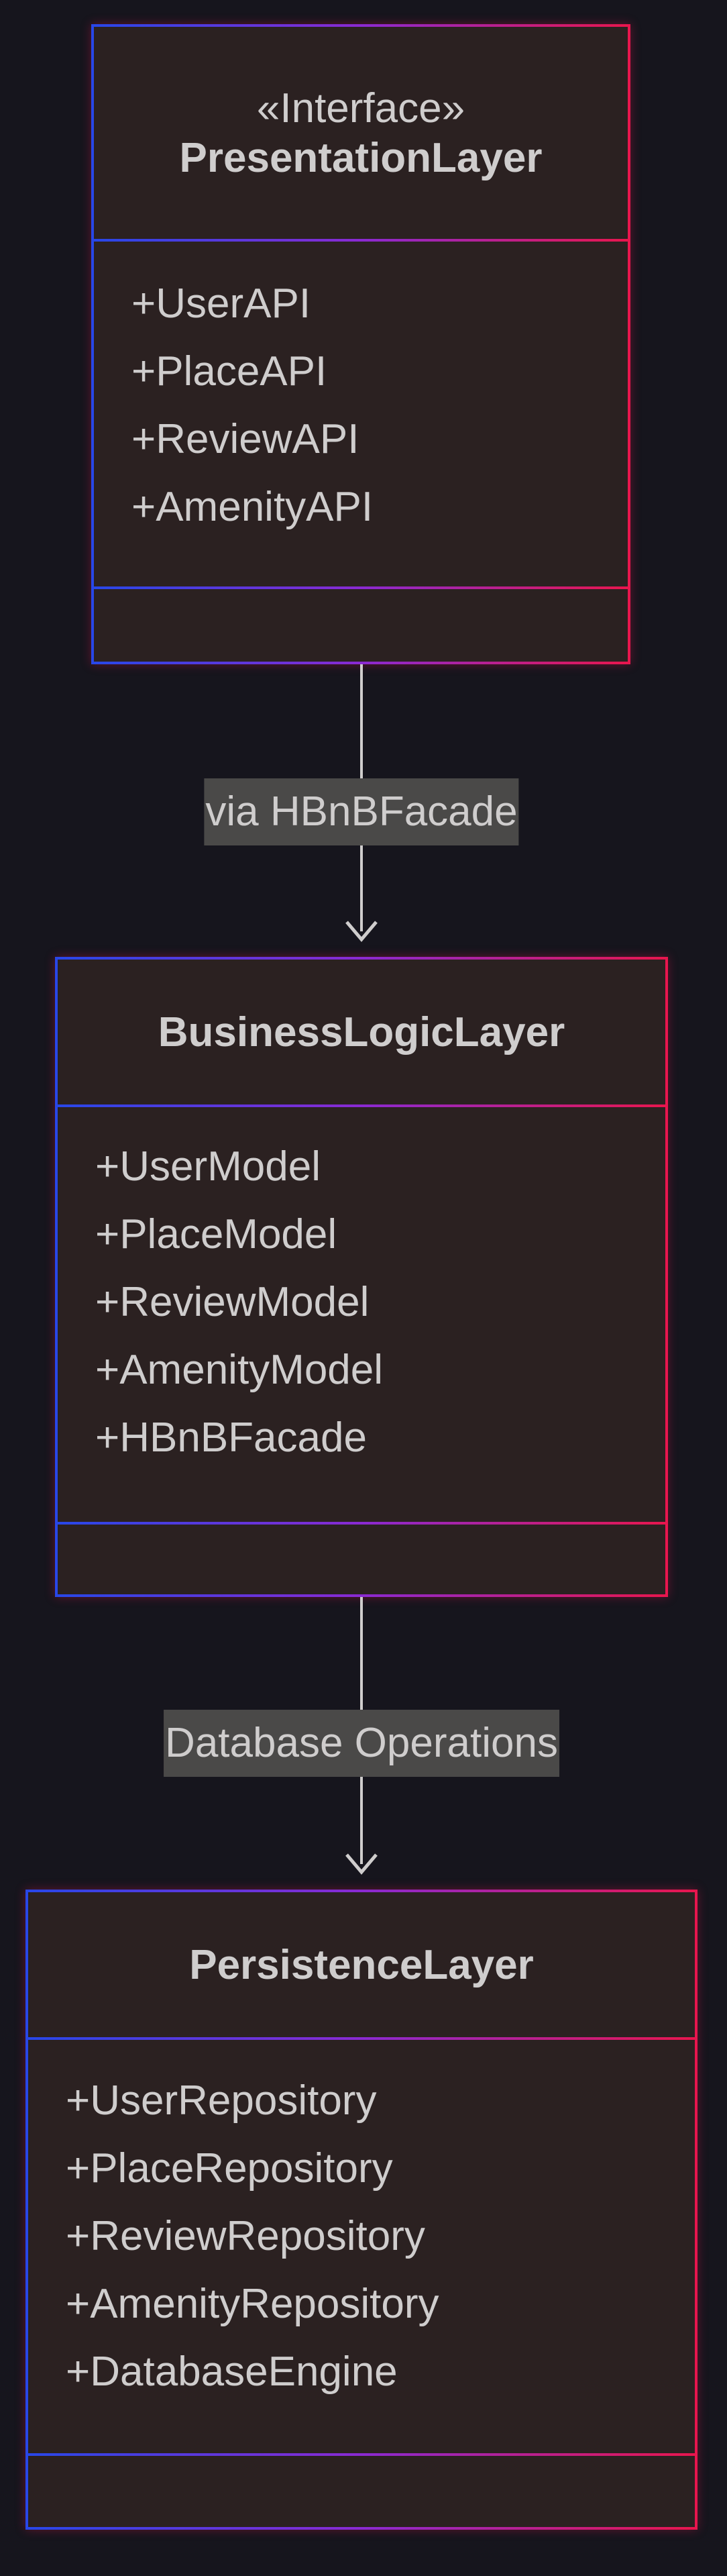 This screenshot has height=2576, width=727. Describe the element at coordinates (361, 2038) in the screenshot. I see `persistence-layer-header-divider` at that location.